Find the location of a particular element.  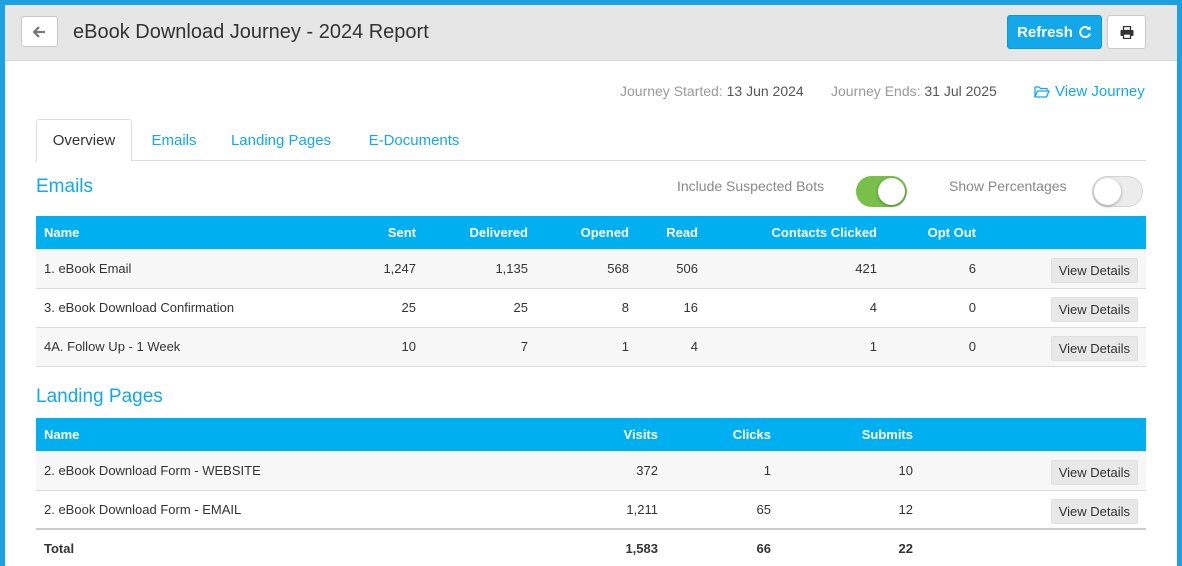

col-delivered: Delivered is located at coordinates (498, 232).